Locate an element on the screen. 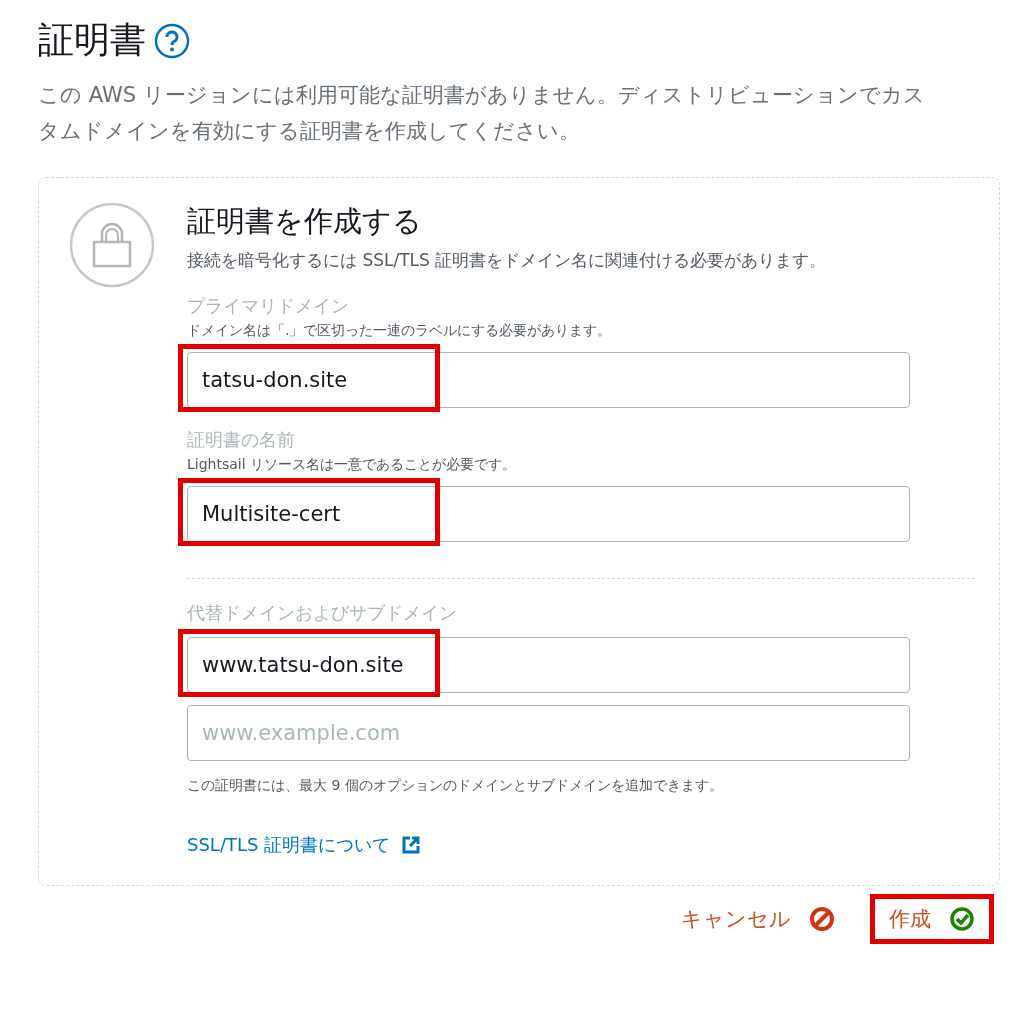  field-label: 代替ドメインおよびサブドメイン is located at coordinates (322, 613).